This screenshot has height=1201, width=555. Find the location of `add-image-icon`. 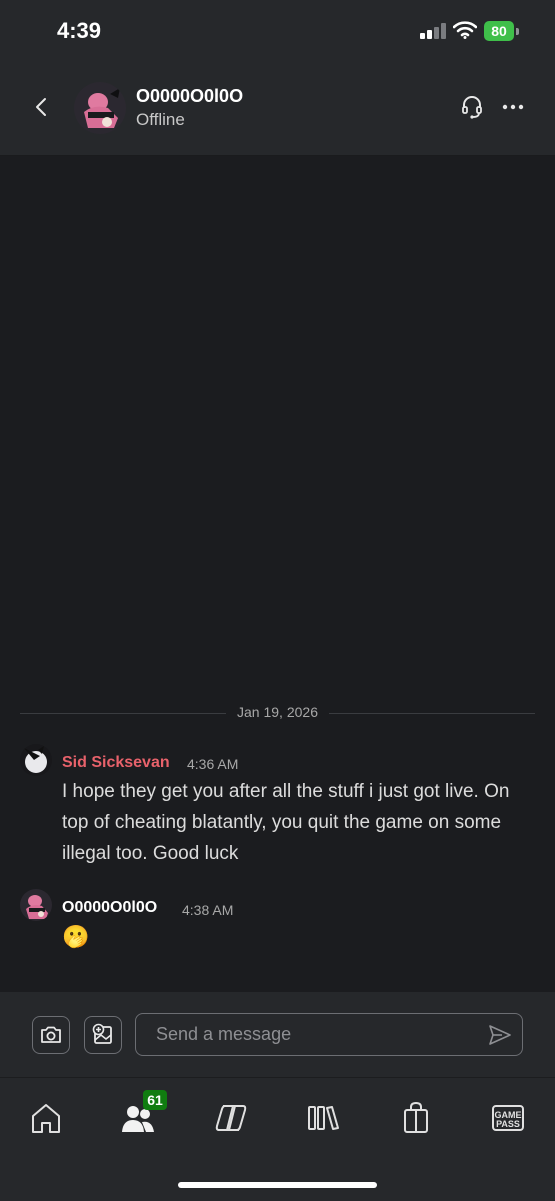

add-image-icon is located at coordinates (102, 1033).